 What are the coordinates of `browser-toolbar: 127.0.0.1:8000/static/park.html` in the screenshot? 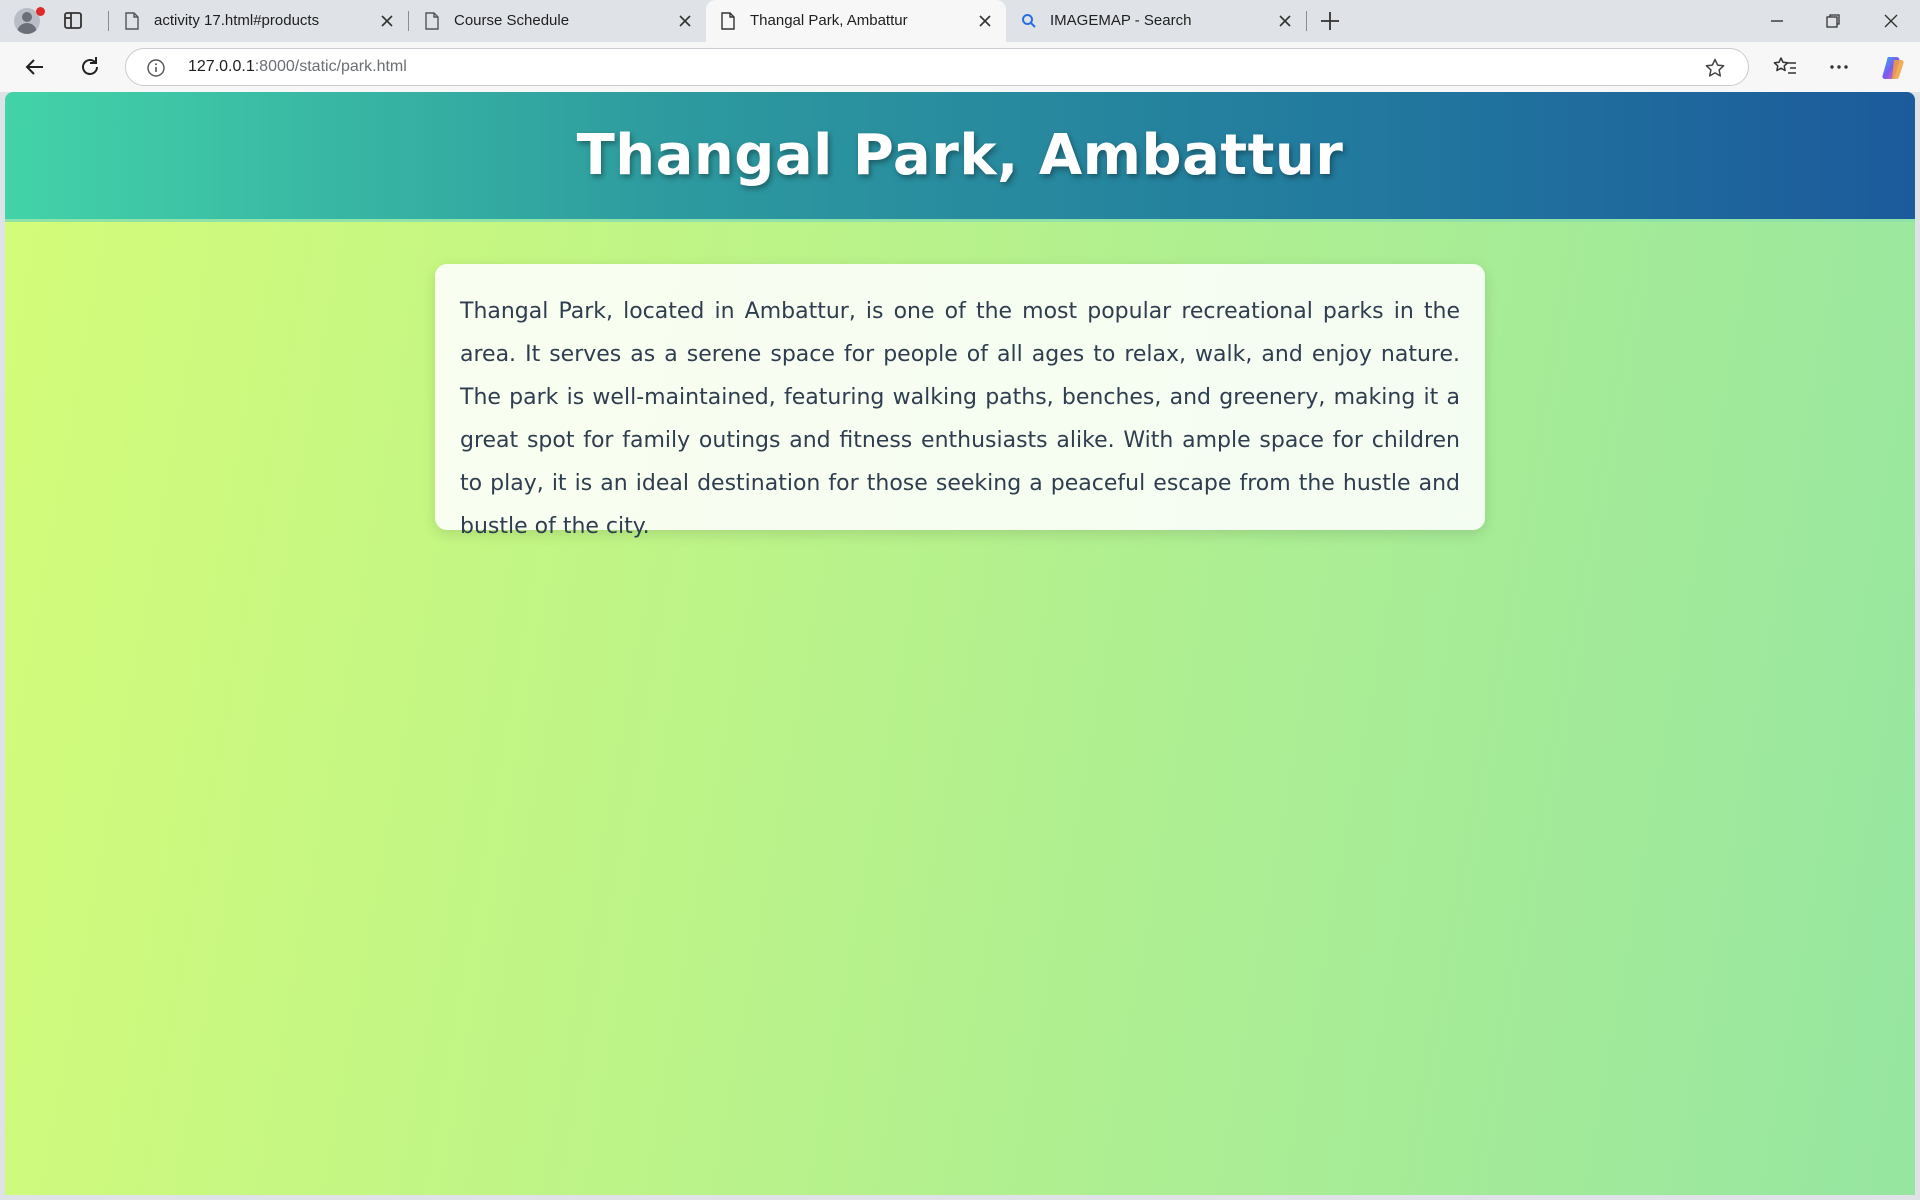 It's located at (960, 67).